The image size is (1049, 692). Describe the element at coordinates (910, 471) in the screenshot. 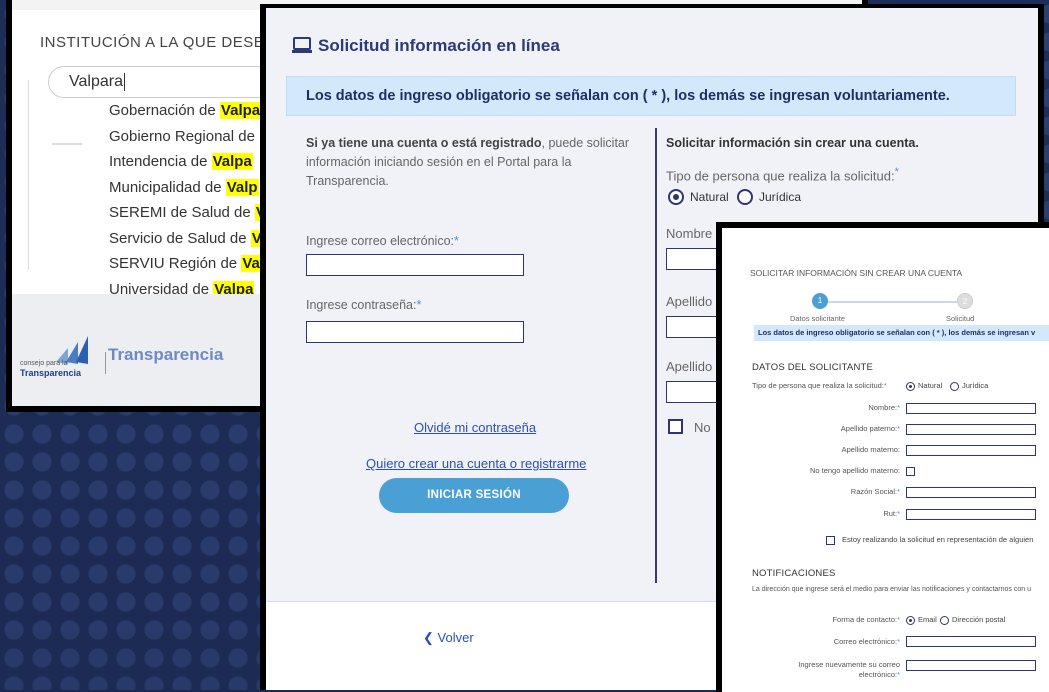

I see `no-materno-checkbox-small` at that location.